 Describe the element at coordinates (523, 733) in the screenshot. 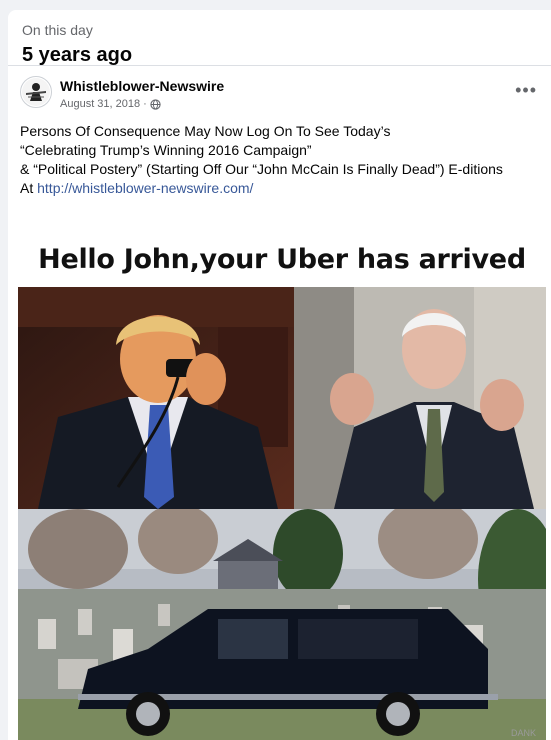

I see `watermark: DANK` at that location.